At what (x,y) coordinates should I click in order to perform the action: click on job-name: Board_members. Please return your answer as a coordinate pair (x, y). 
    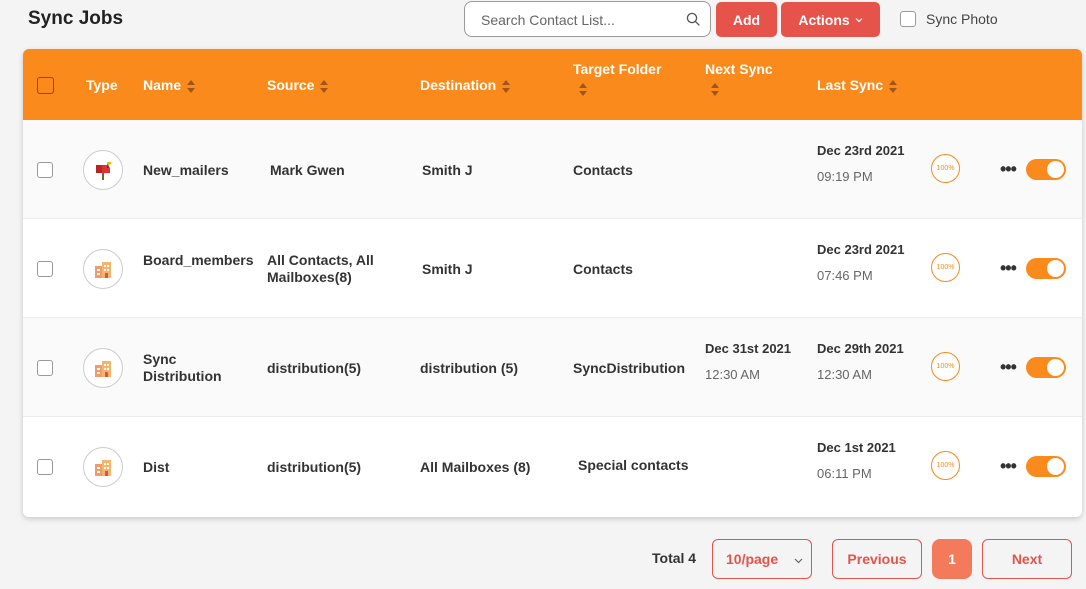
    Looking at the image, I should click on (198, 260).